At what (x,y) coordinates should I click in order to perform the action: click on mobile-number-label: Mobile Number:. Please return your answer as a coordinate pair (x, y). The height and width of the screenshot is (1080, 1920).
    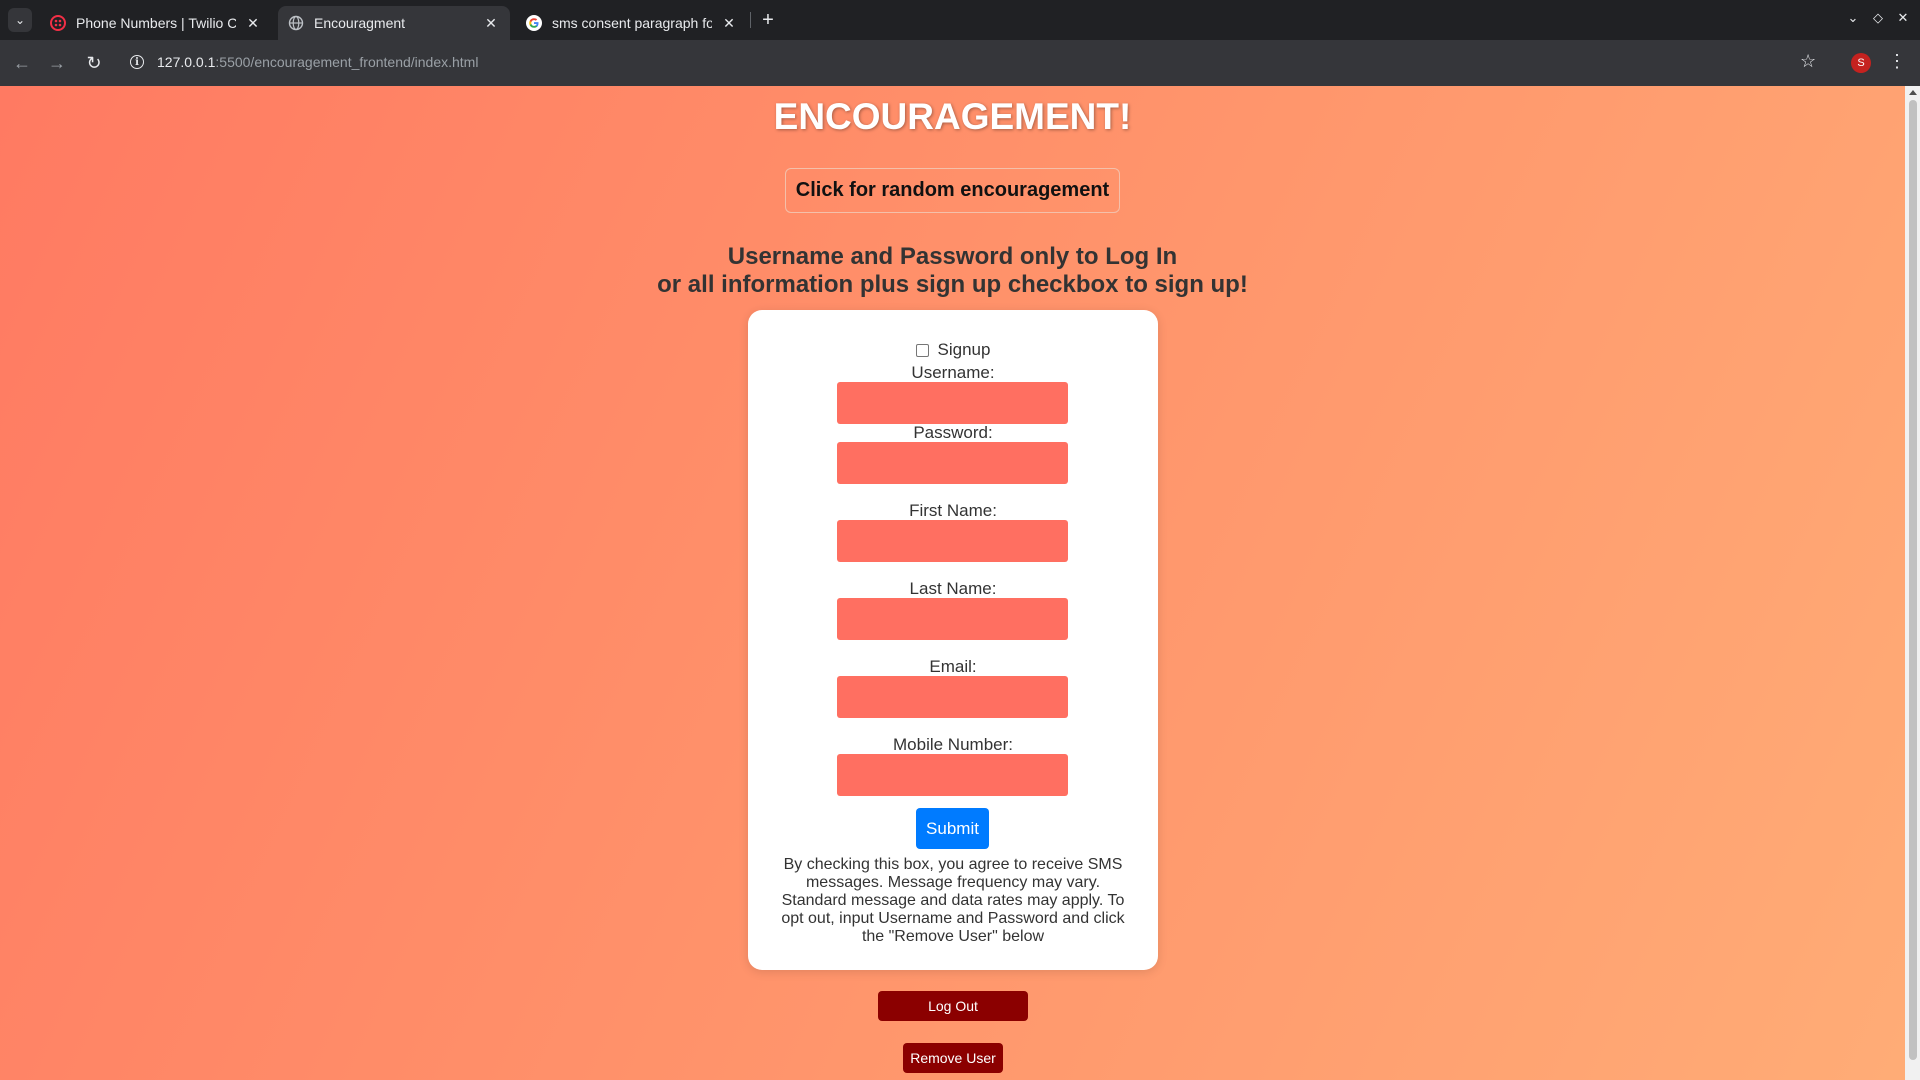
    Looking at the image, I should click on (953, 744).